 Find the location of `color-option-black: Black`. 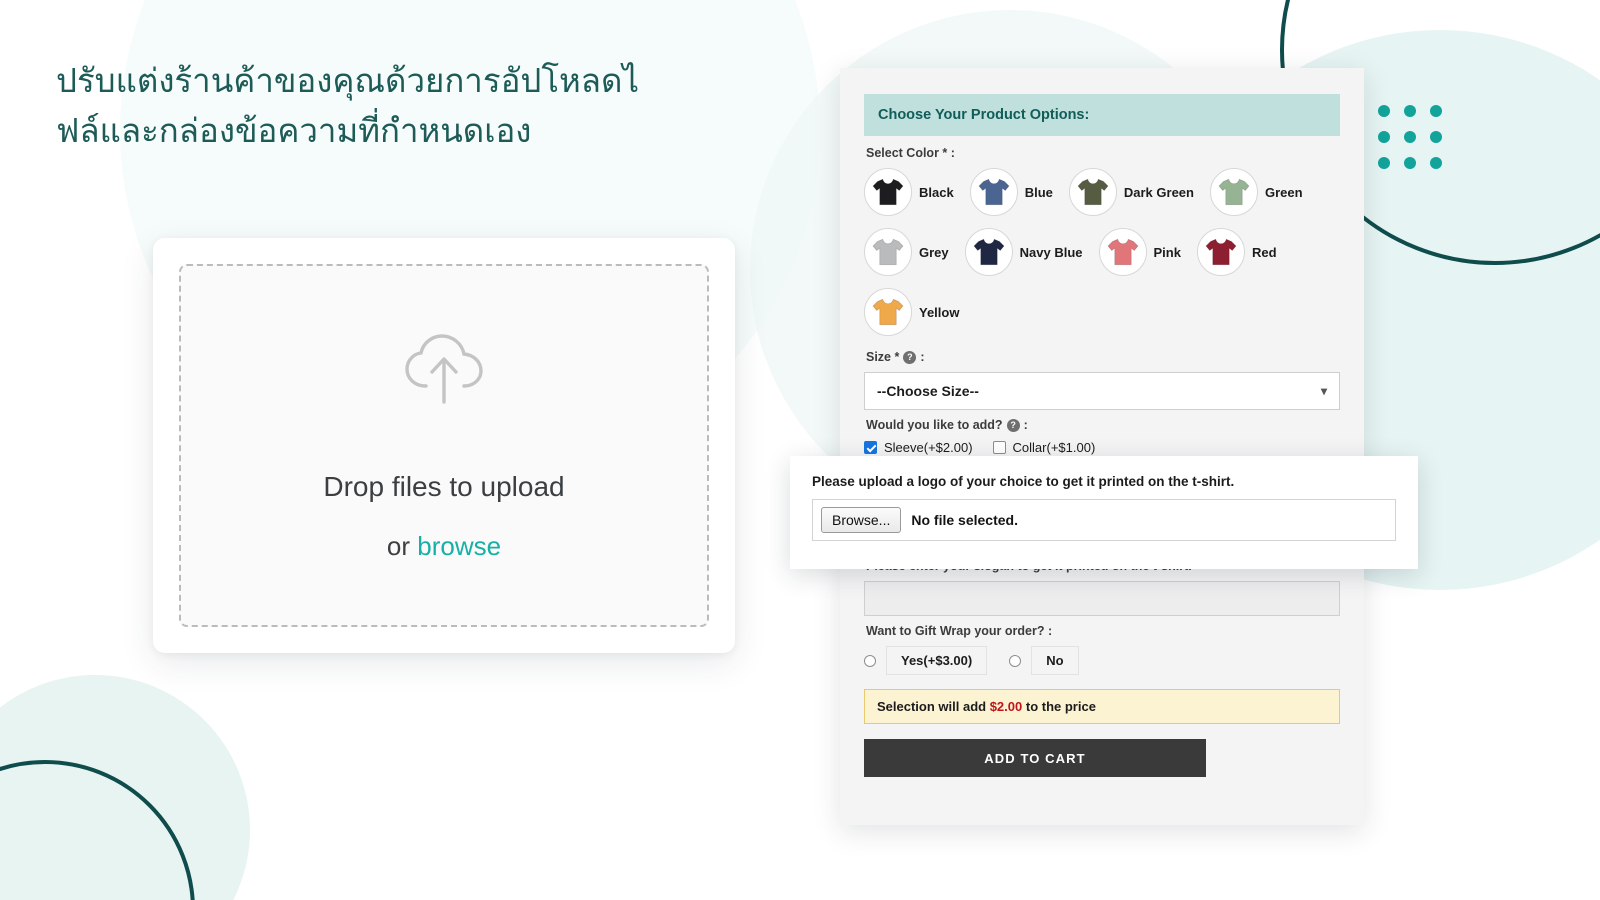

color-option-black: Black is located at coordinates (909, 192).